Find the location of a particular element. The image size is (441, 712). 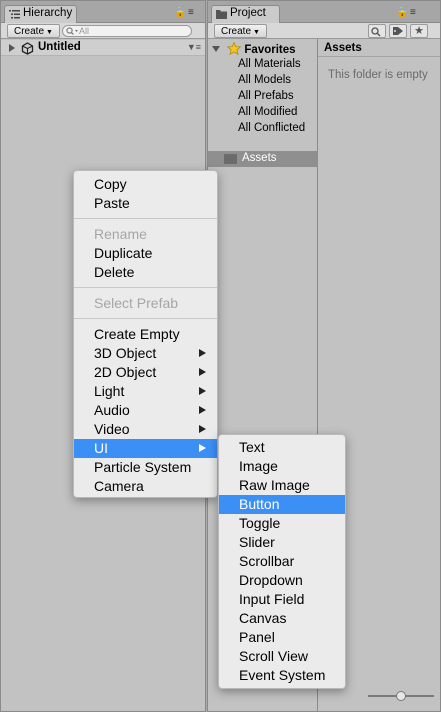

filter-type-icon is located at coordinates (376, 32).